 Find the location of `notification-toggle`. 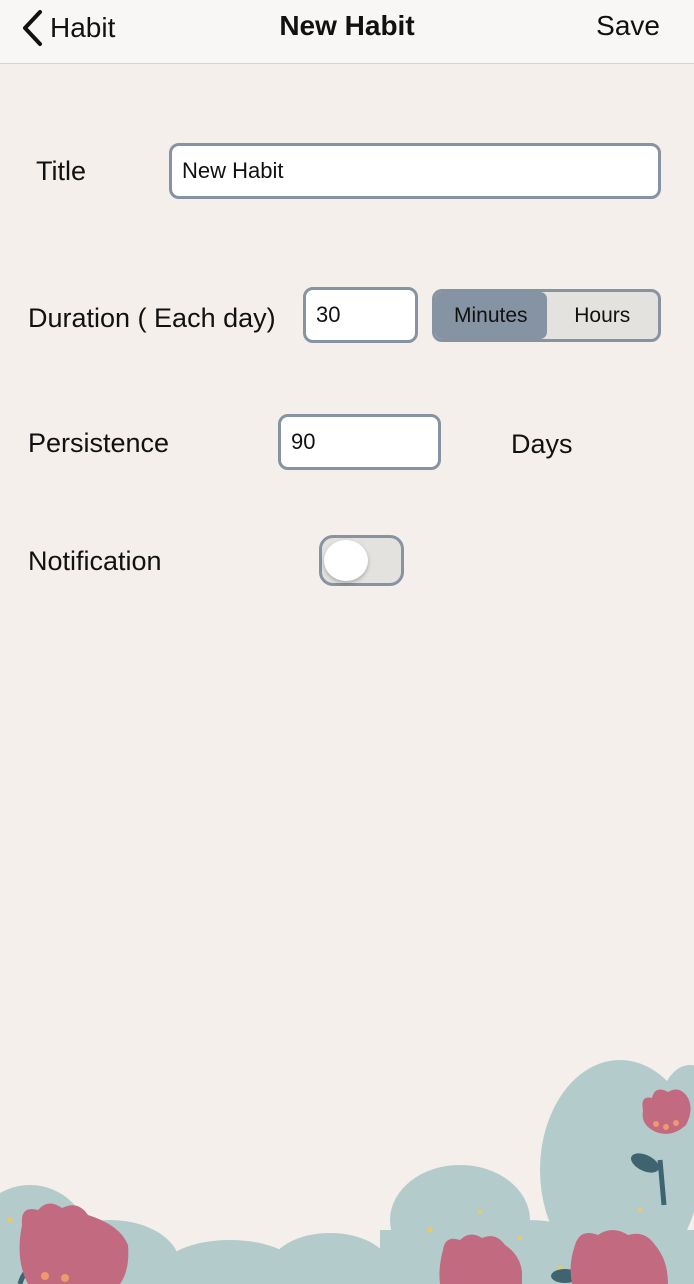

notification-toggle is located at coordinates (361, 560).